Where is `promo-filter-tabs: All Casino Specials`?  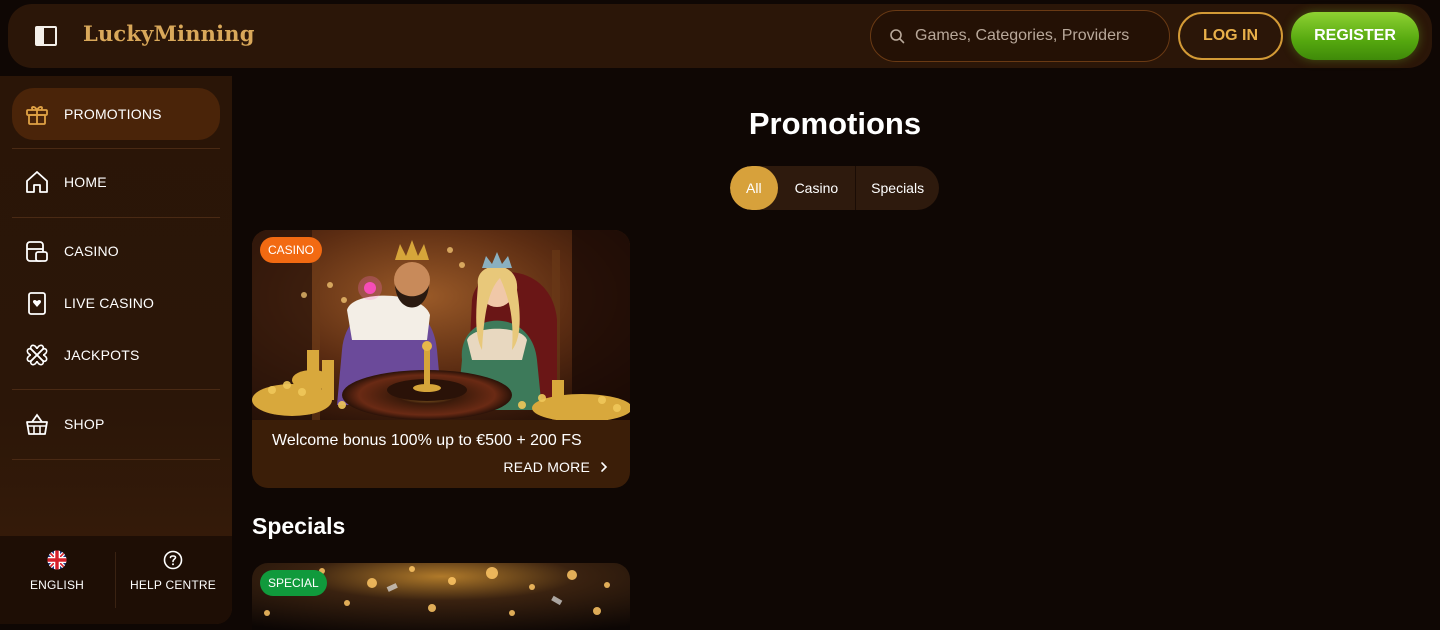
promo-filter-tabs: All Casino Specials is located at coordinates (835, 188).